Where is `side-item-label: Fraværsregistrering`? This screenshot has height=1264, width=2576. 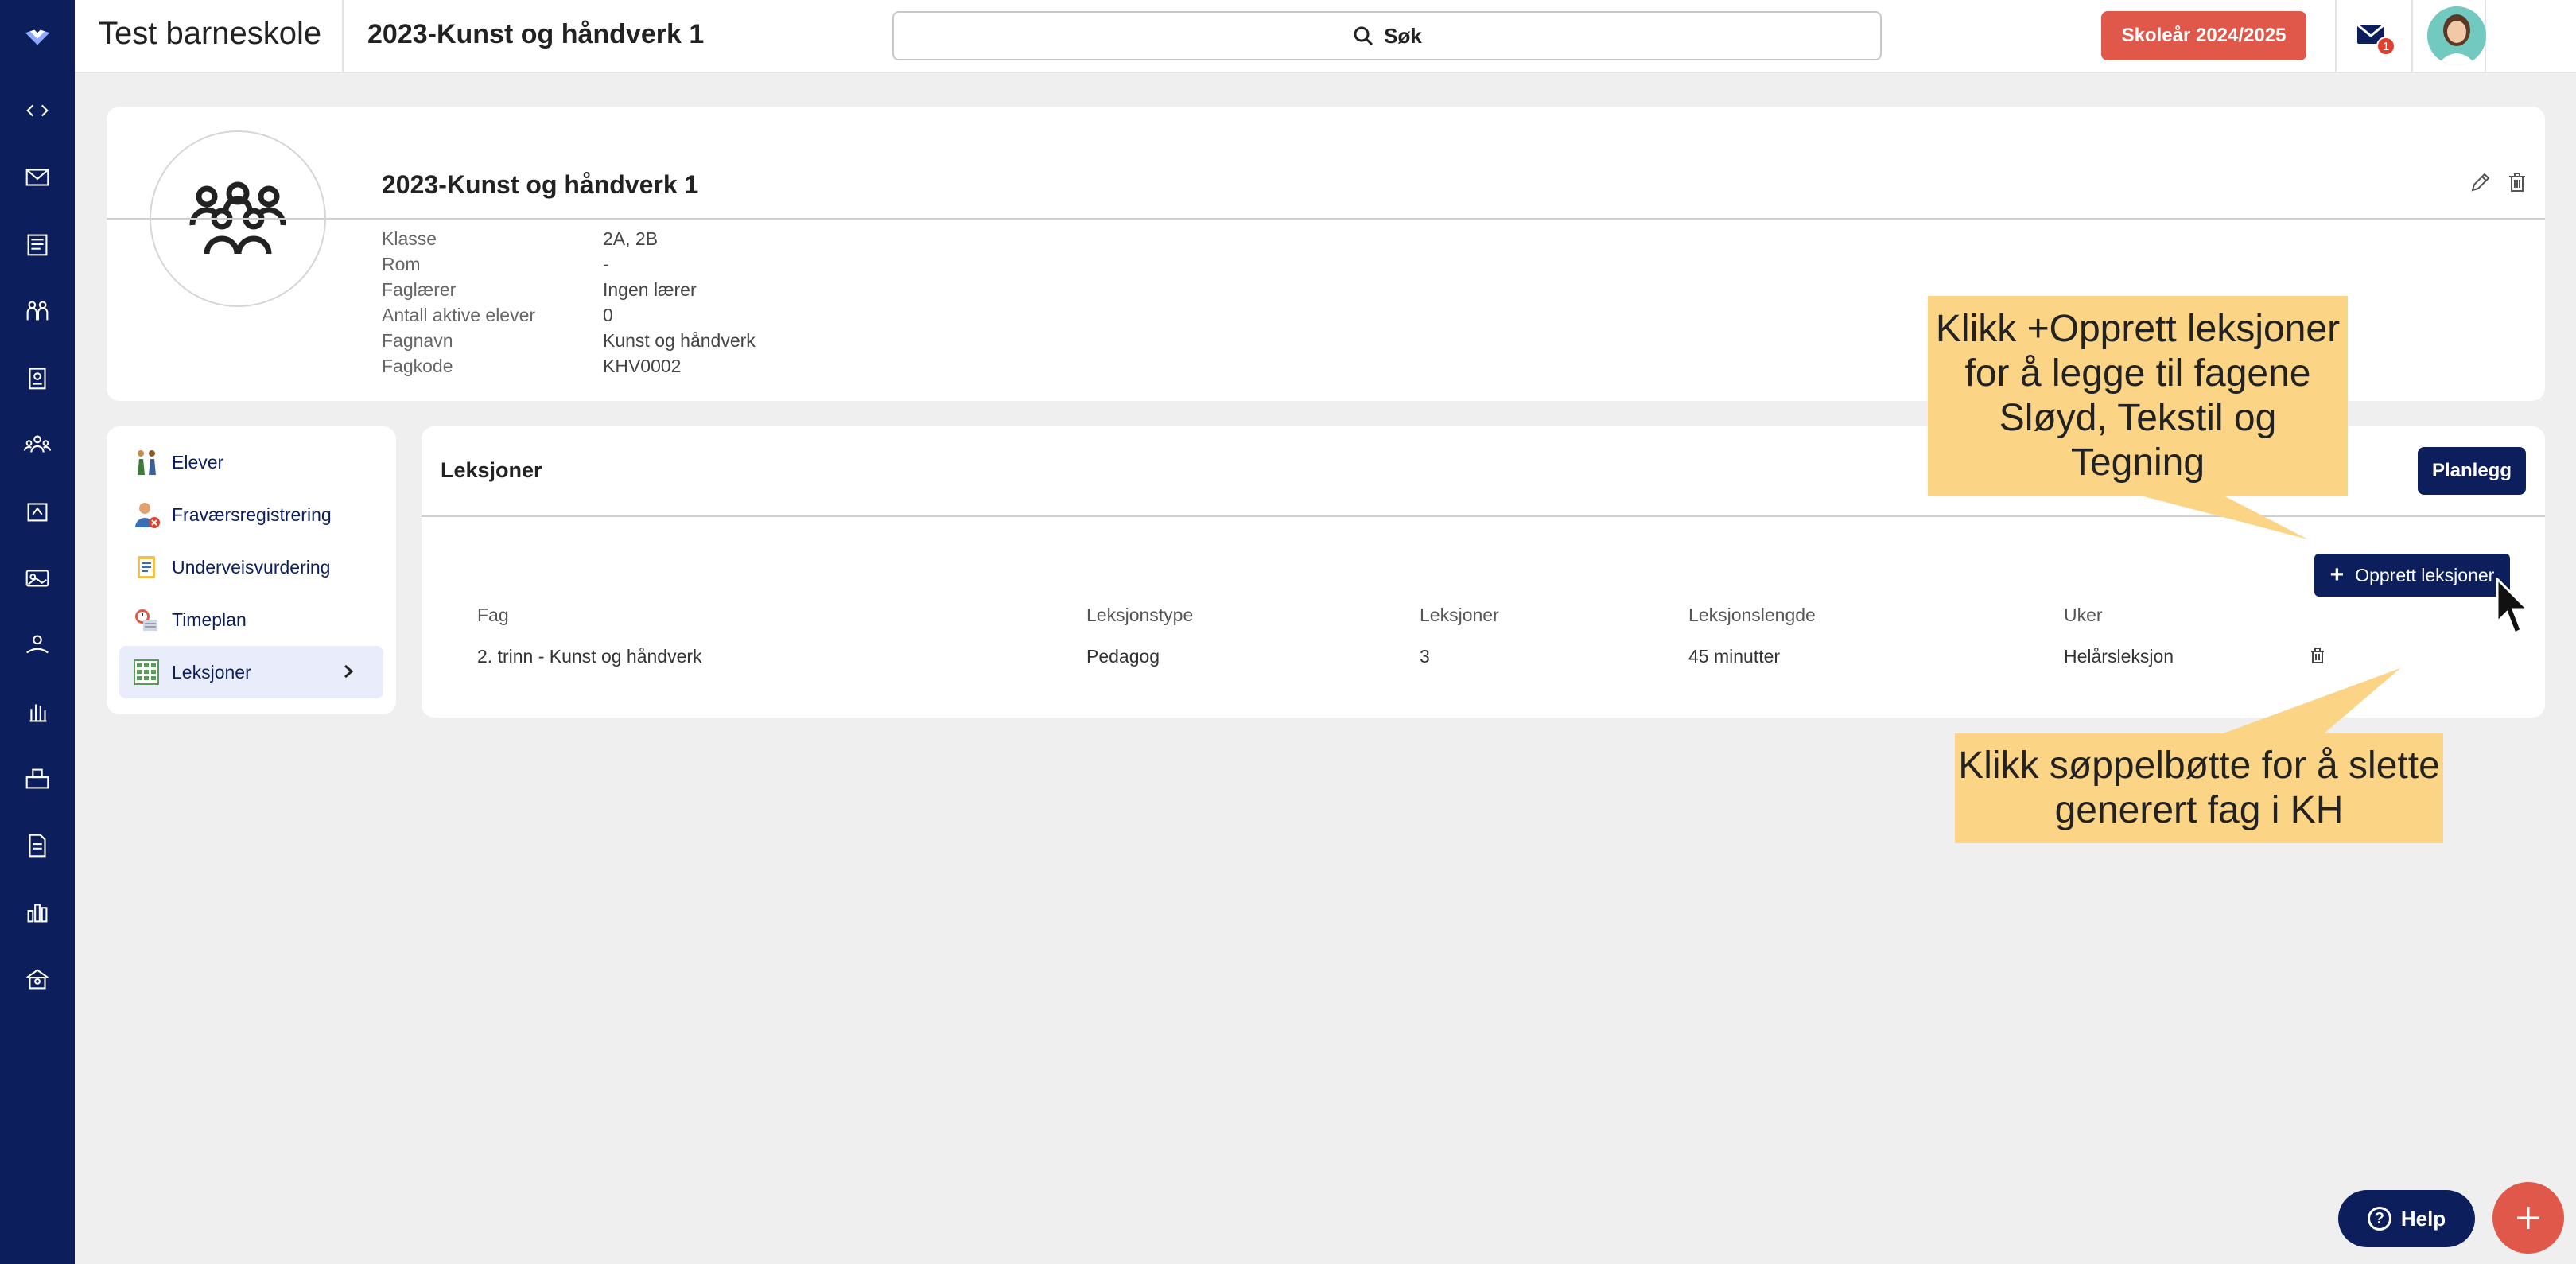
side-item-label: Fraværsregistrering is located at coordinates (252, 514).